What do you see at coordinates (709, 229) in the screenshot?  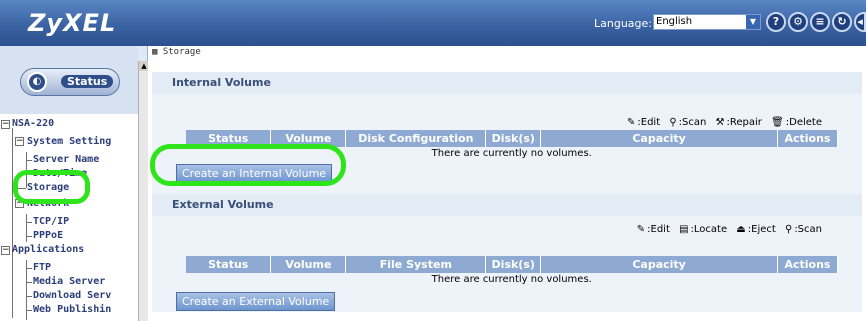 I see `legend-locate: :Locate` at bounding box center [709, 229].